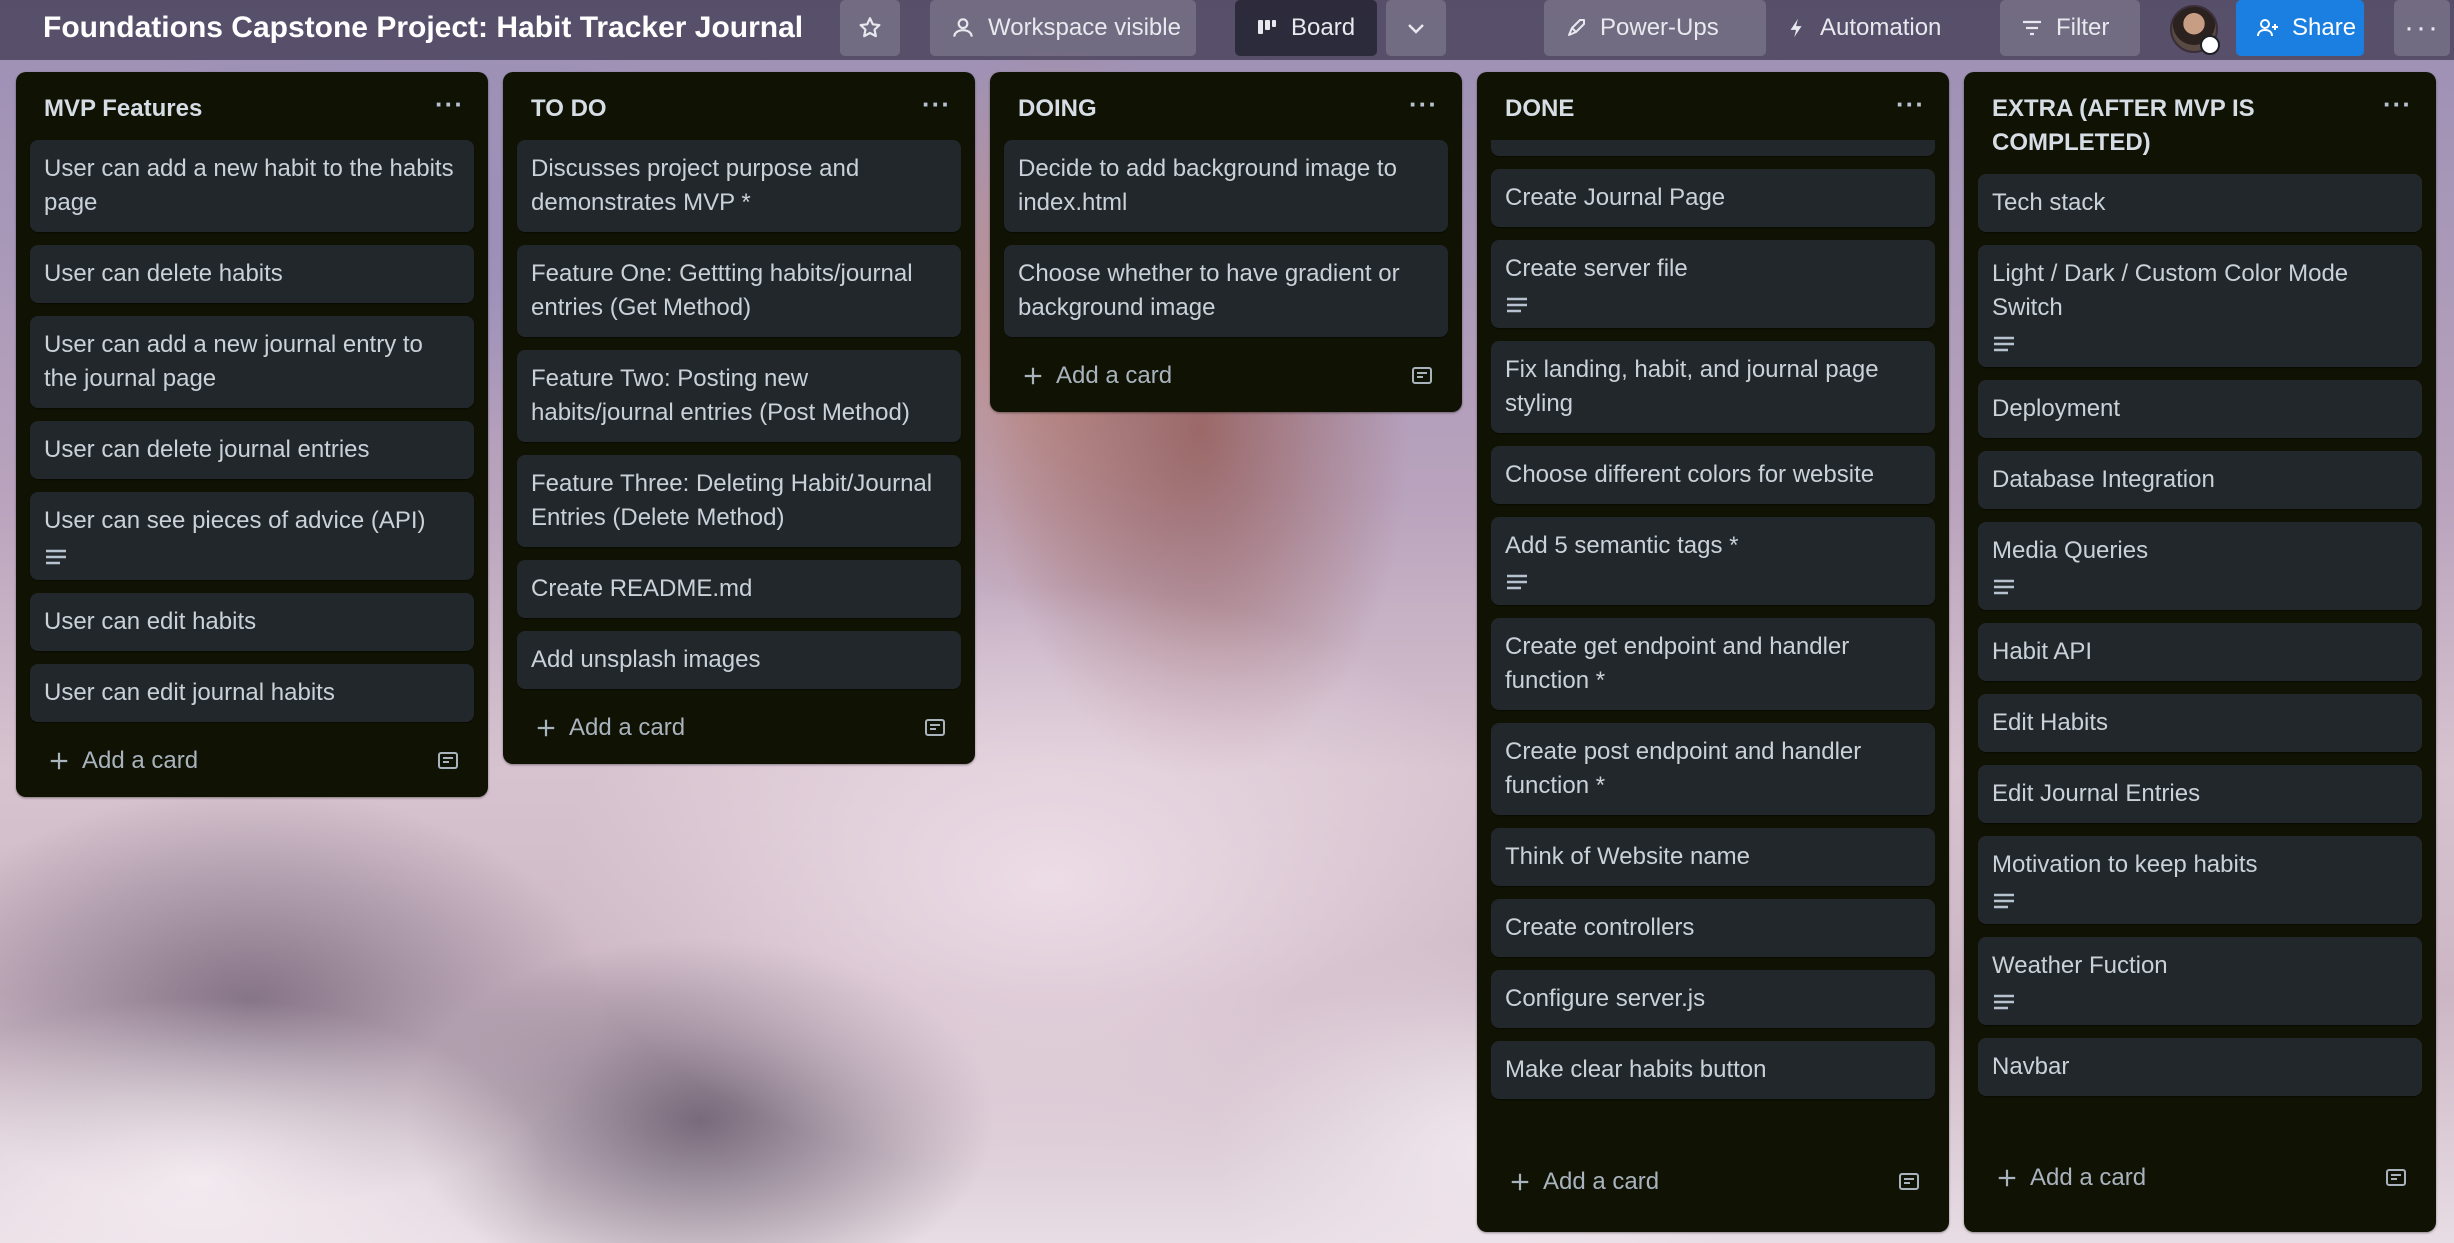 Image resolution: width=2454 pixels, height=1243 pixels. I want to click on card: Edit Habits, so click(2200, 723).